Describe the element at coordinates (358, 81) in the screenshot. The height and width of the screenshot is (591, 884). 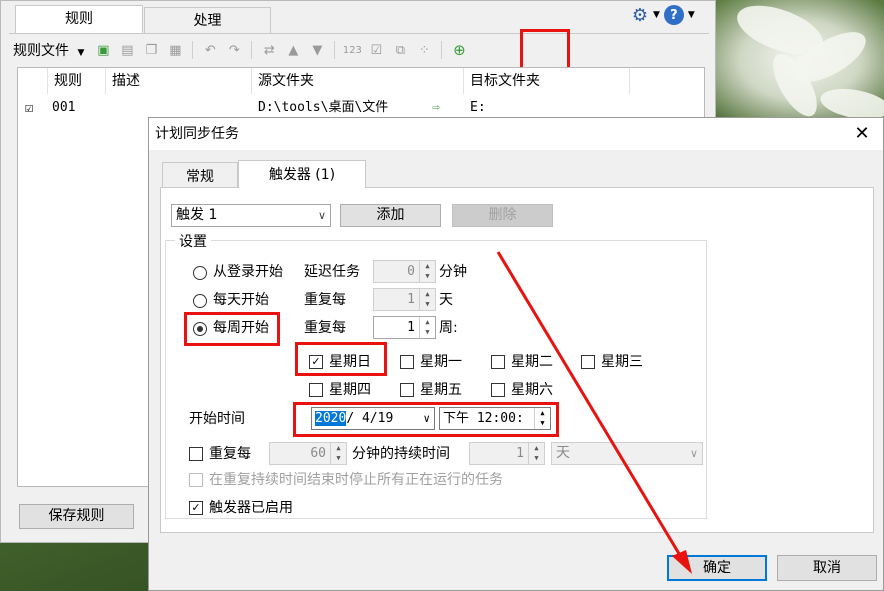
I see `header-source: 源文件夹` at that location.